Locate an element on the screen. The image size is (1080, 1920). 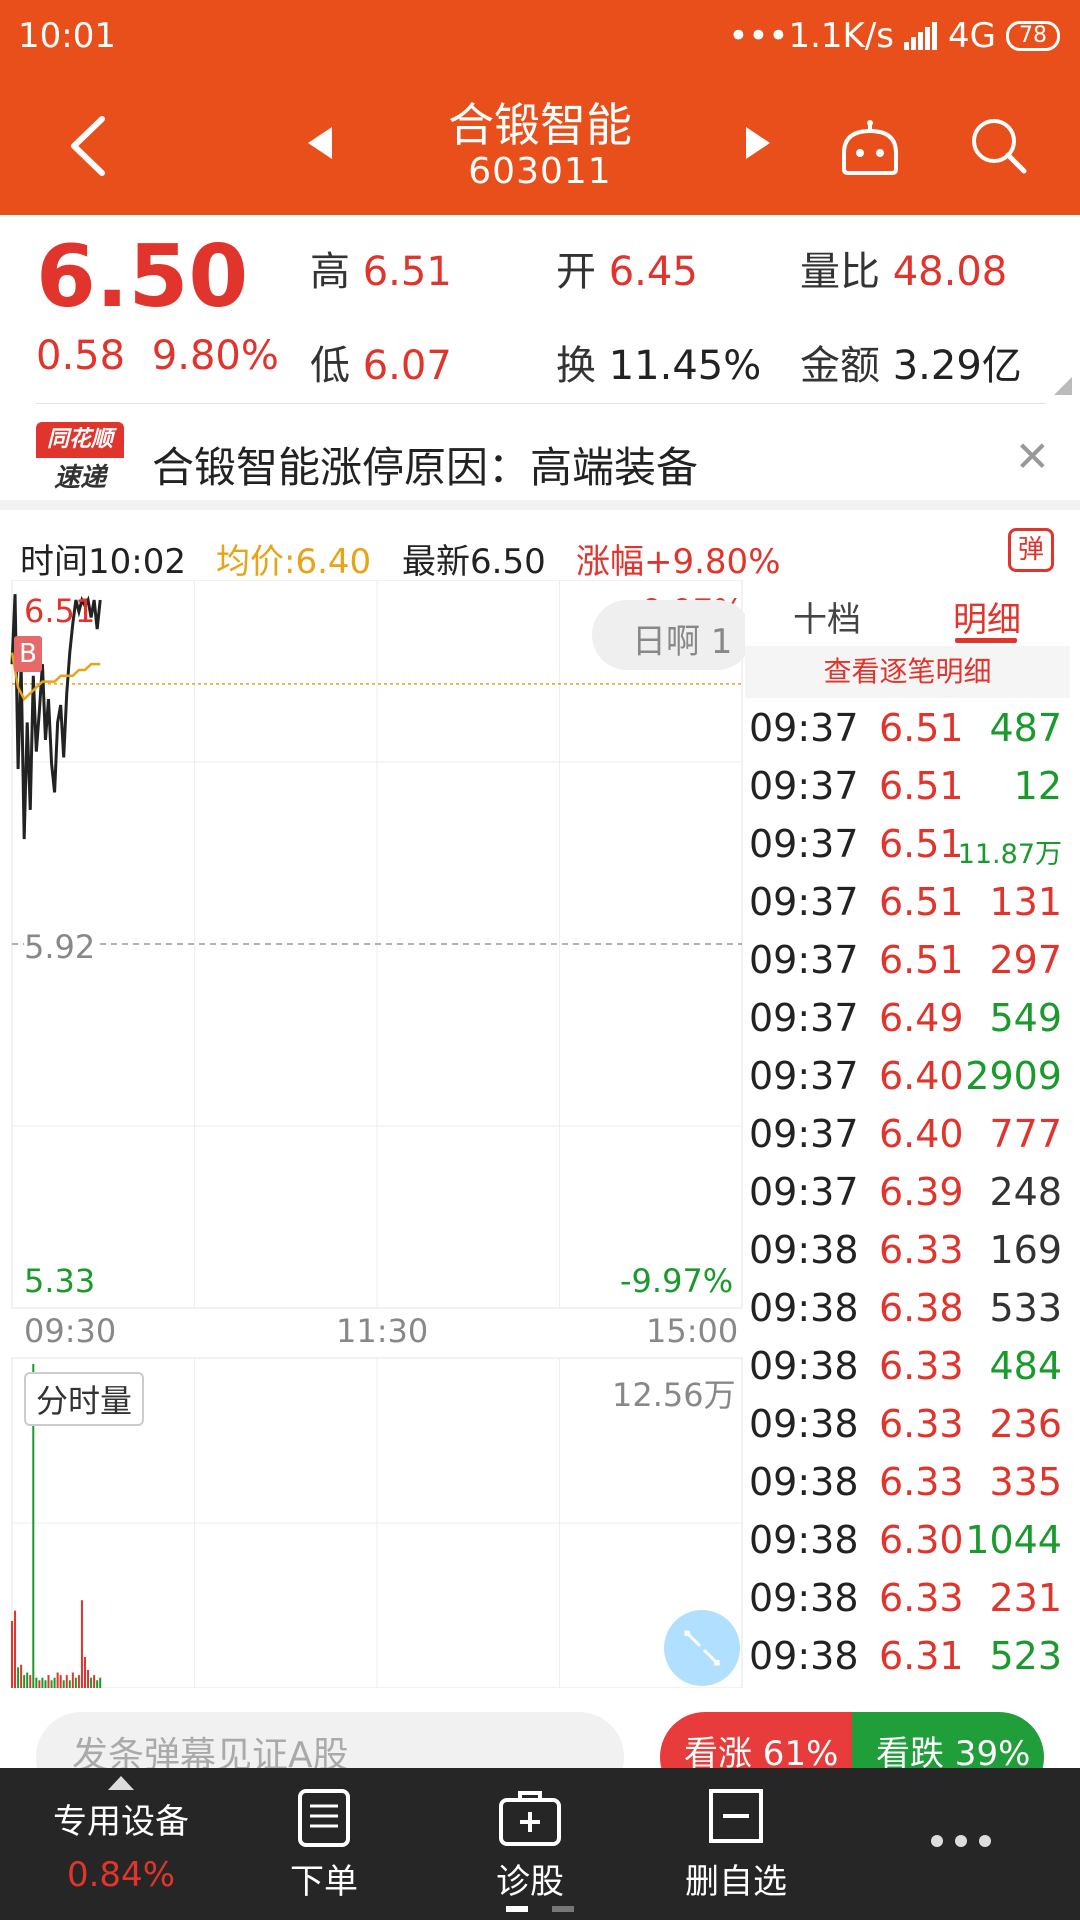
order-button: 下单 is located at coordinates (324, 1845).